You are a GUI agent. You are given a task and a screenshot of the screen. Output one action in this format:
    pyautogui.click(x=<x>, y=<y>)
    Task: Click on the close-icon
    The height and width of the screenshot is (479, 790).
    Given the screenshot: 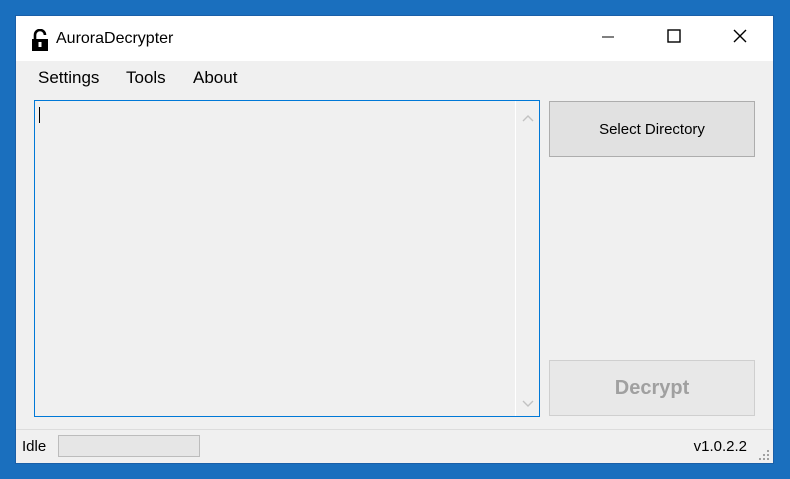 What is the action you would take?
    pyautogui.click(x=740, y=38)
    